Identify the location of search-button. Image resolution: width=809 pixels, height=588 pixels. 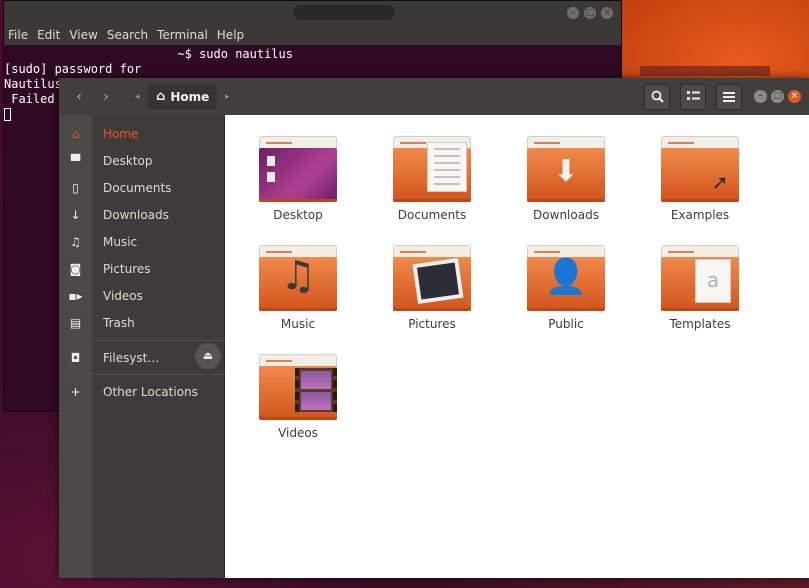
(657, 97).